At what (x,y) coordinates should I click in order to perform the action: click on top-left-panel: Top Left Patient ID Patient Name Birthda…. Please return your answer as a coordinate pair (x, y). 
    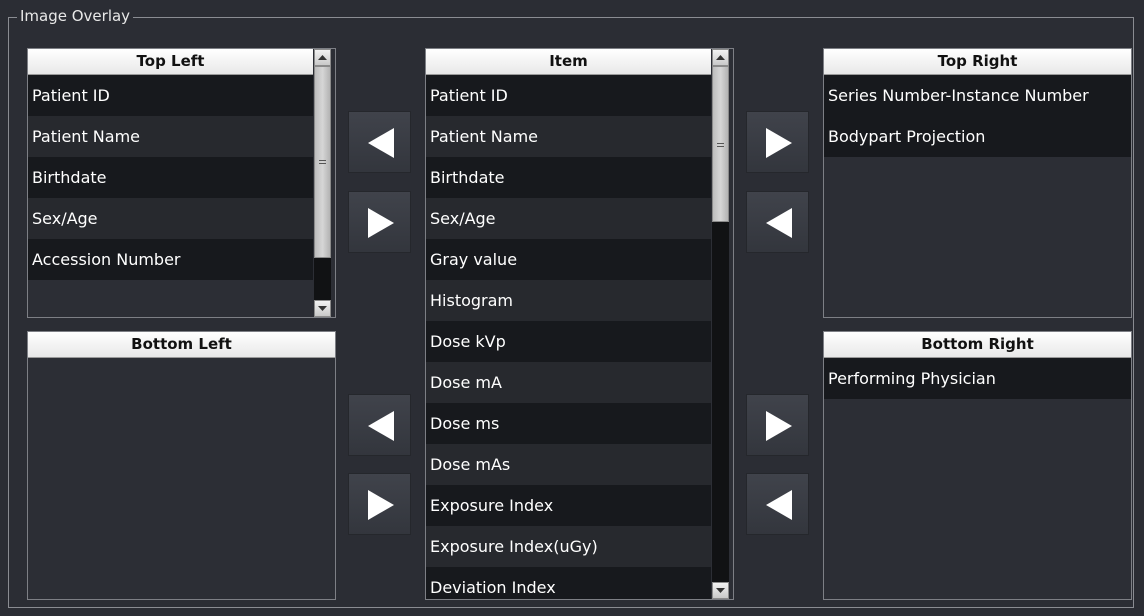
    Looking at the image, I should click on (181, 183).